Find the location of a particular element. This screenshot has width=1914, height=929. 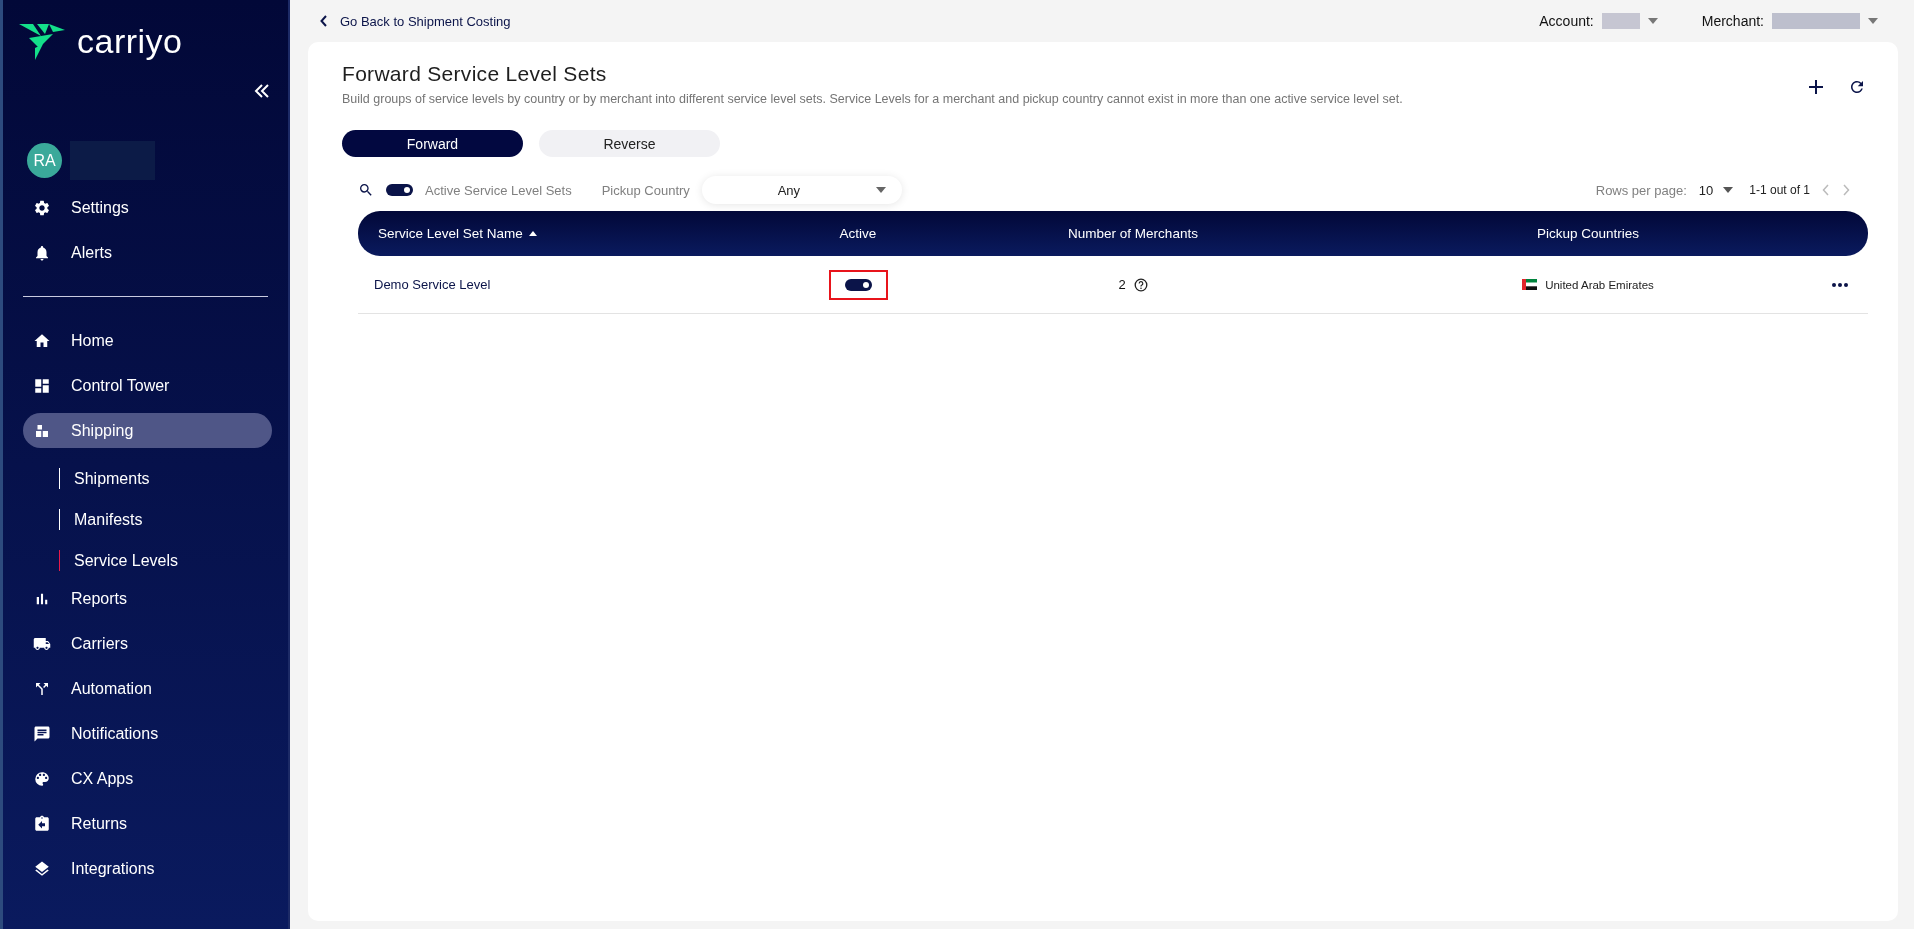

sidebar-item: Control Tower is located at coordinates (147, 385).